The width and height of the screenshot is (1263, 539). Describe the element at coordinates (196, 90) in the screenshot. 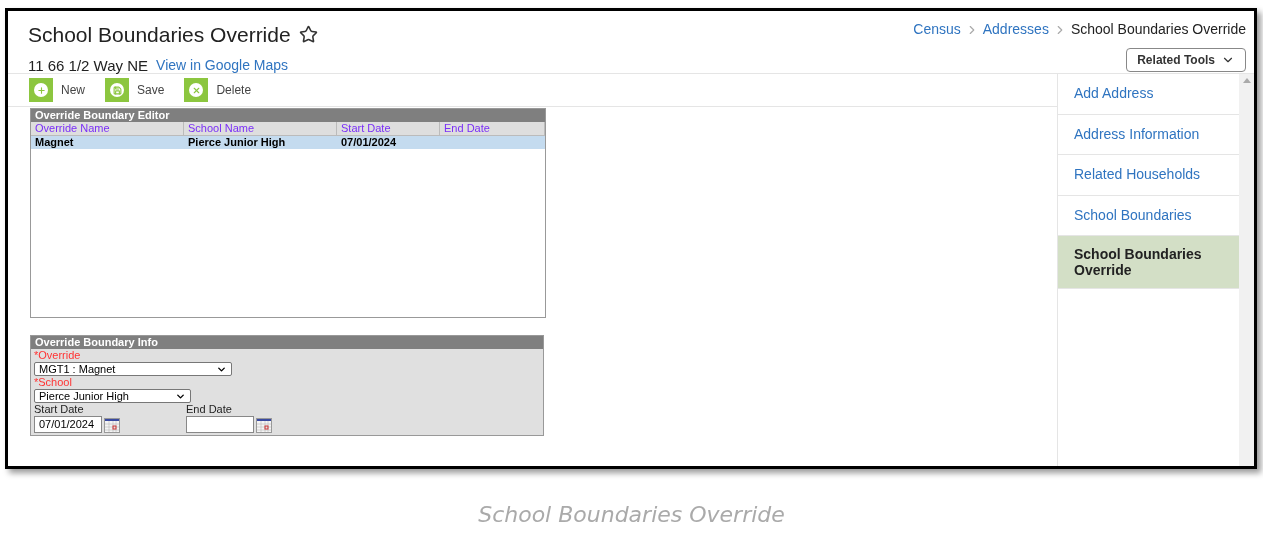

I see `close-icon` at that location.